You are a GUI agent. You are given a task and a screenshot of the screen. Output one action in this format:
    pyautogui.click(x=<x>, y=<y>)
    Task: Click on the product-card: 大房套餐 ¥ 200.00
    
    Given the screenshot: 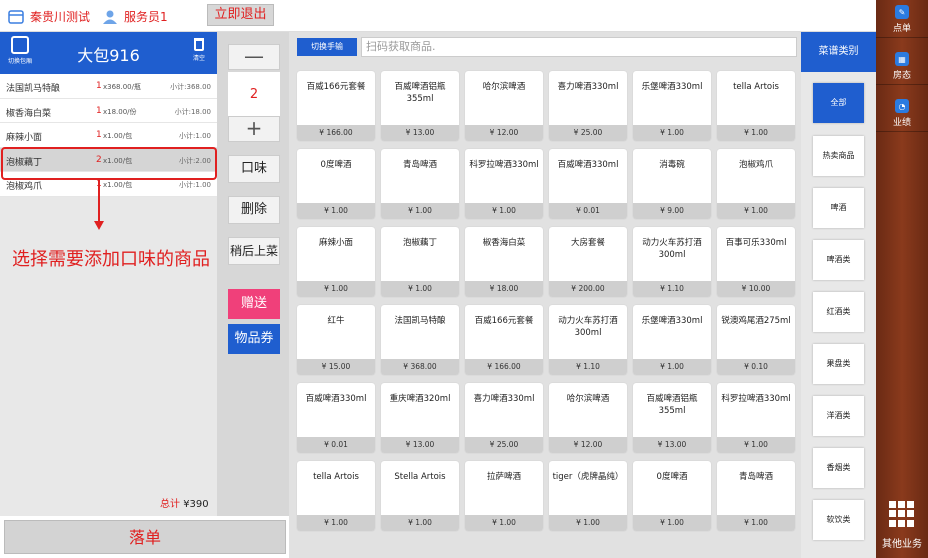 What is the action you would take?
    pyautogui.click(x=588, y=262)
    